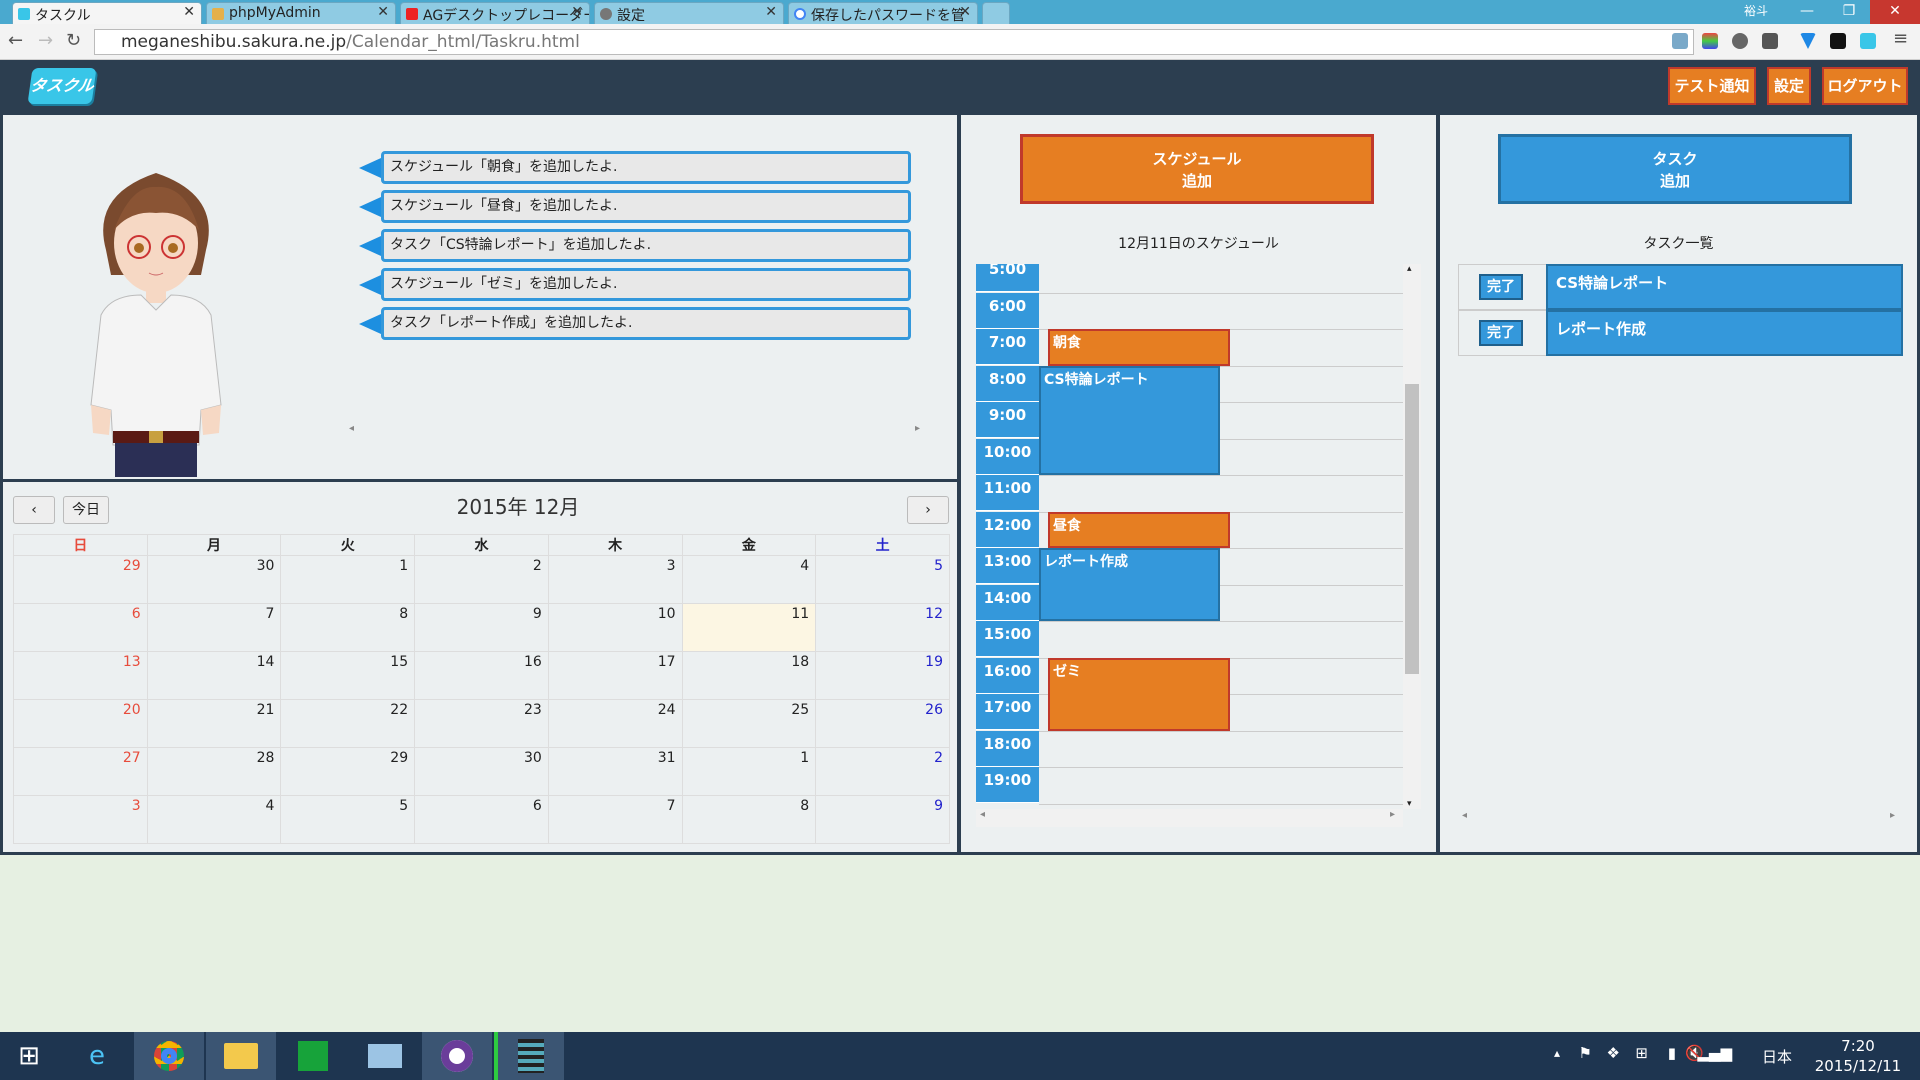  What do you see at coordinates (1139, 347) in the screenshot?
I see `schedule-event-block: 朝食` at bounding box center [1139, 347].